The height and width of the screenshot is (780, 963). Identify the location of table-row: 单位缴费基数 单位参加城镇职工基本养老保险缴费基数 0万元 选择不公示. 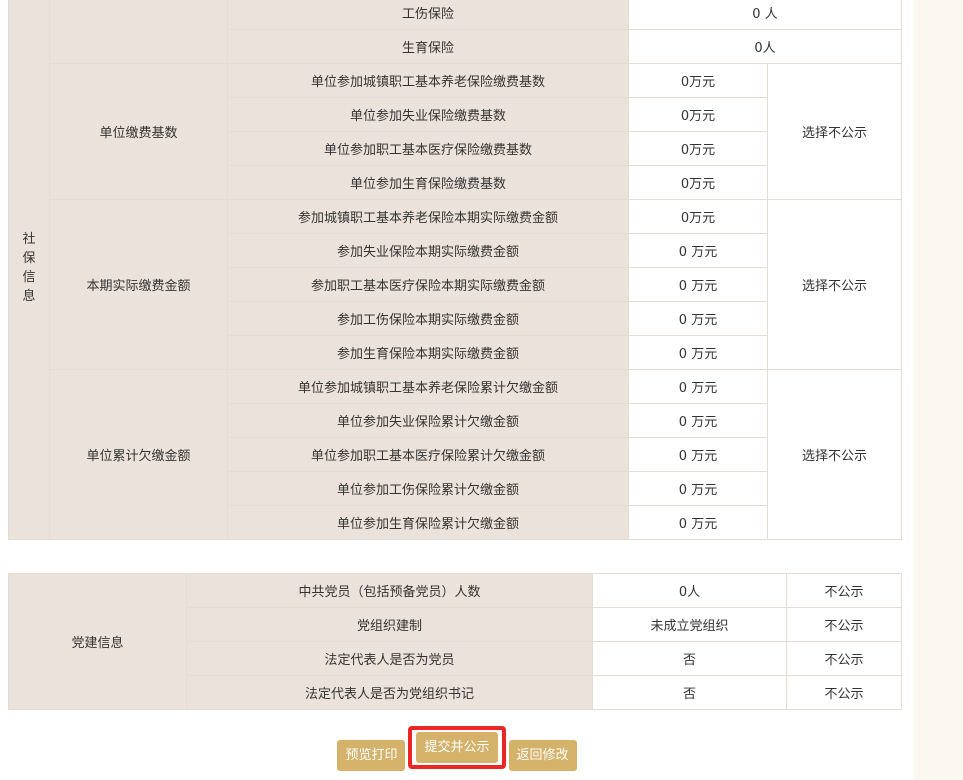
(455, 81).